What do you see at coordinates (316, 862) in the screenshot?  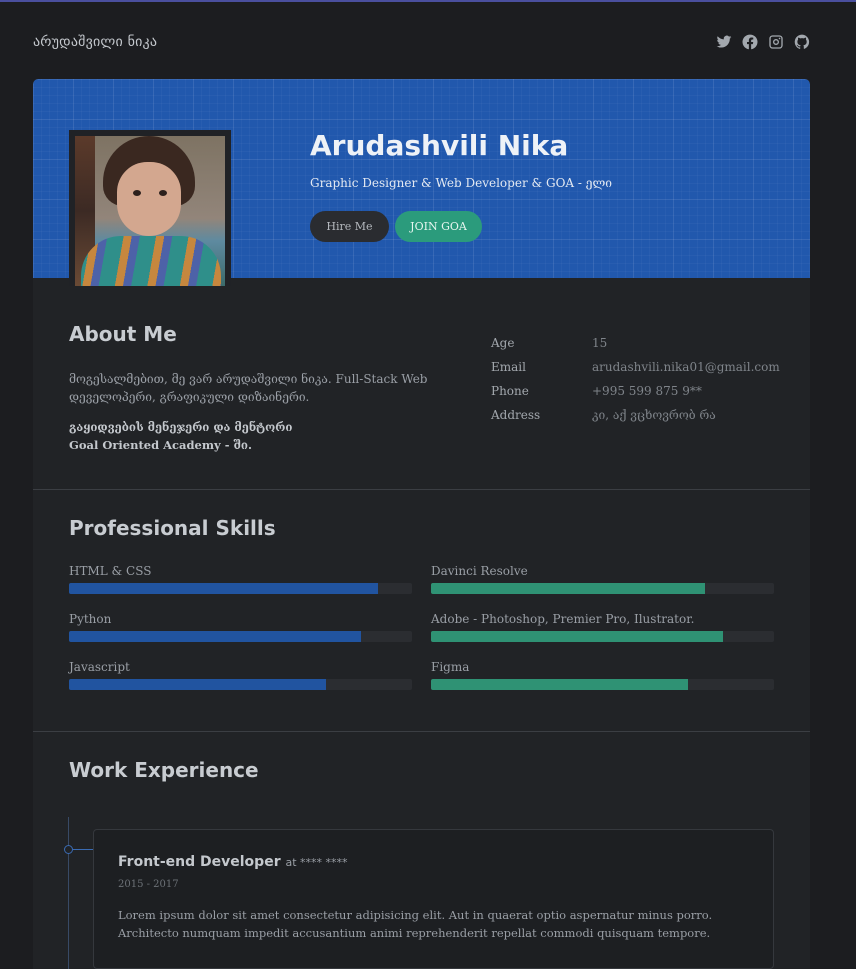 I see `job-company: at **** ****` at bounding box center [316, 862].